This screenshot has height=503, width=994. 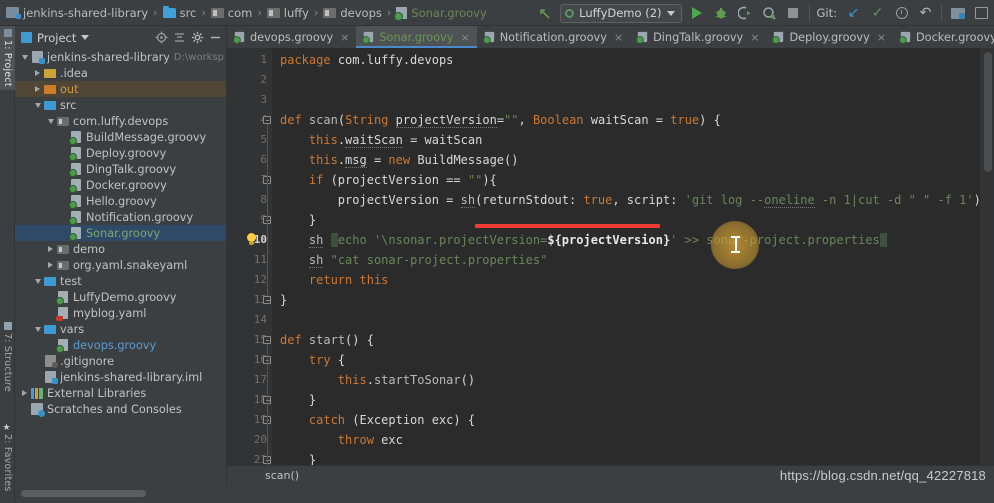 I want to click on editor-tab: Docker.groovy×, so click(x=943, y=37).